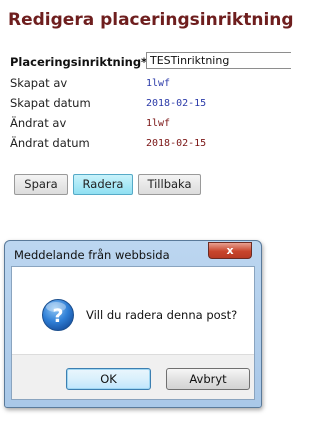 This screenshot has height=426, width=320. Describe the element at coordinates (176, 143) in the screenshot. I see `changed-date-value: 2018-02-15` at that location.